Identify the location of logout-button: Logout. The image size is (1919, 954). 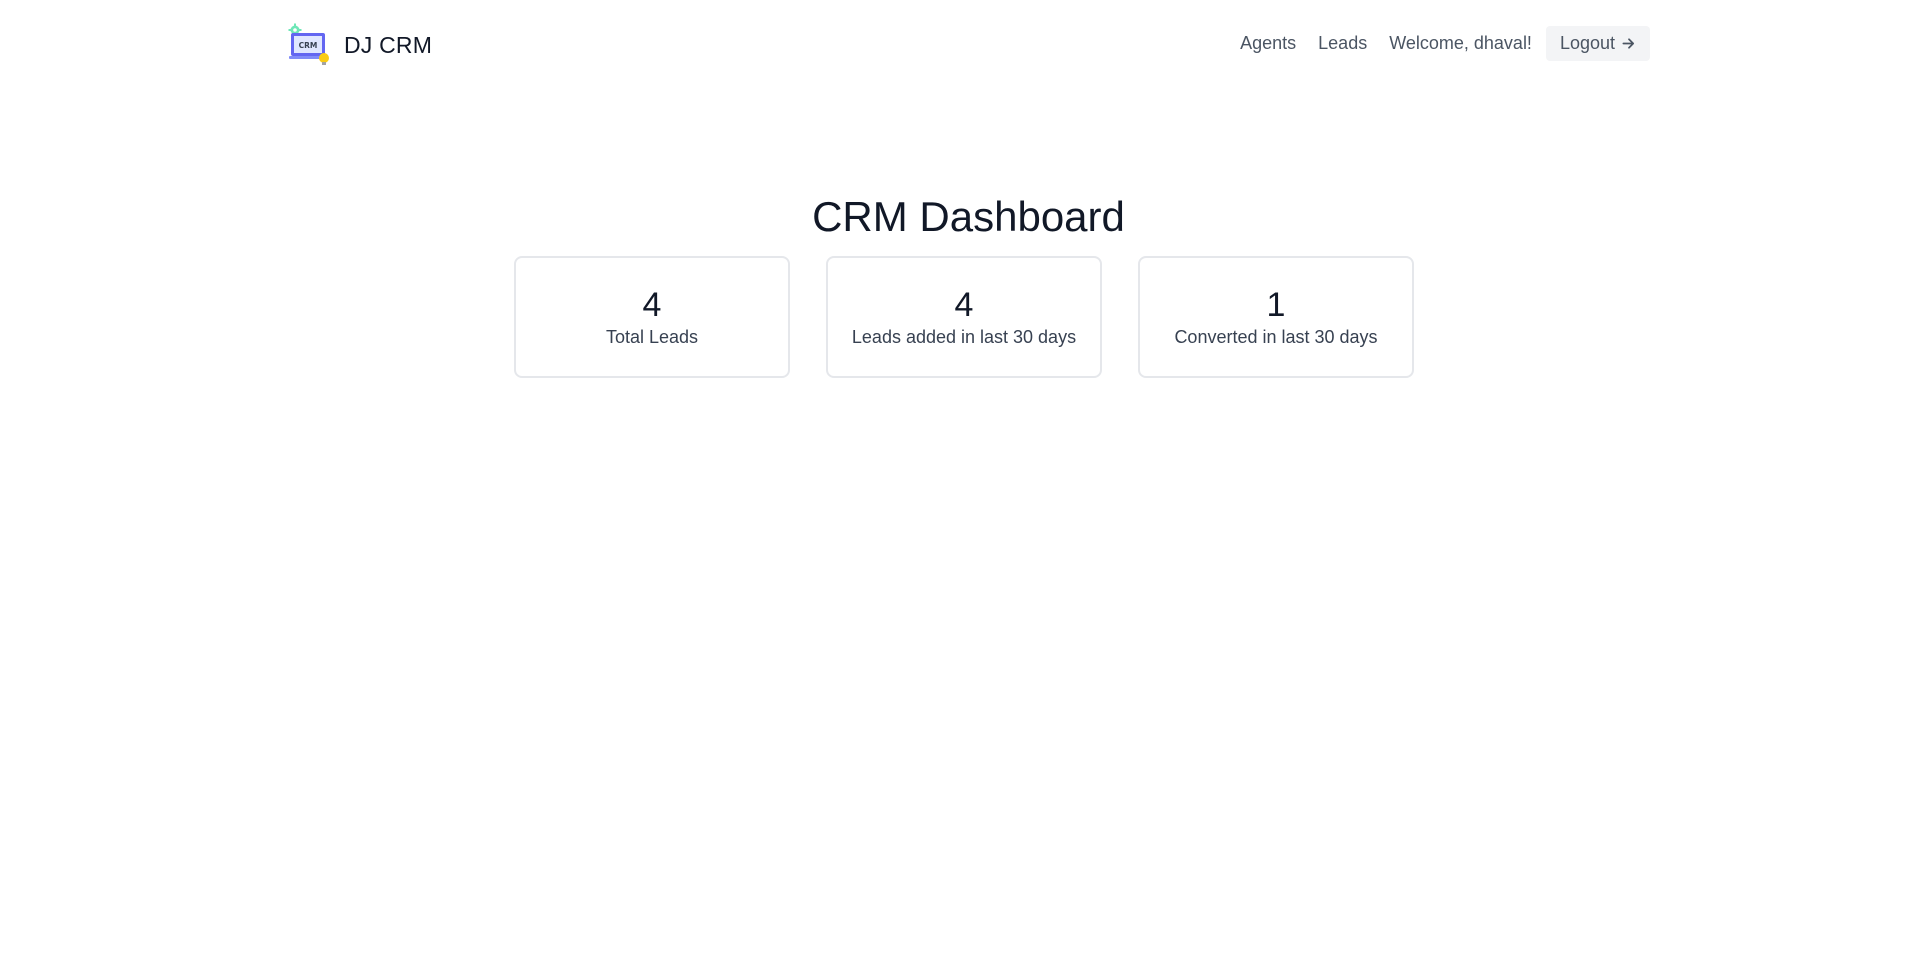
(1597, 43).